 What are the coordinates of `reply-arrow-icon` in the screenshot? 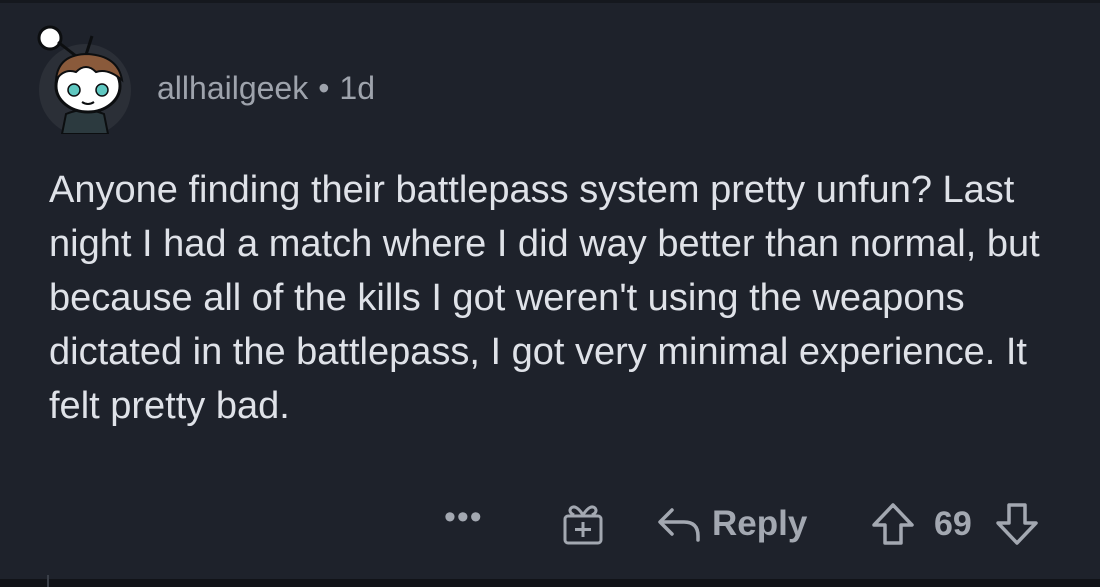 It's located at (679, 524).